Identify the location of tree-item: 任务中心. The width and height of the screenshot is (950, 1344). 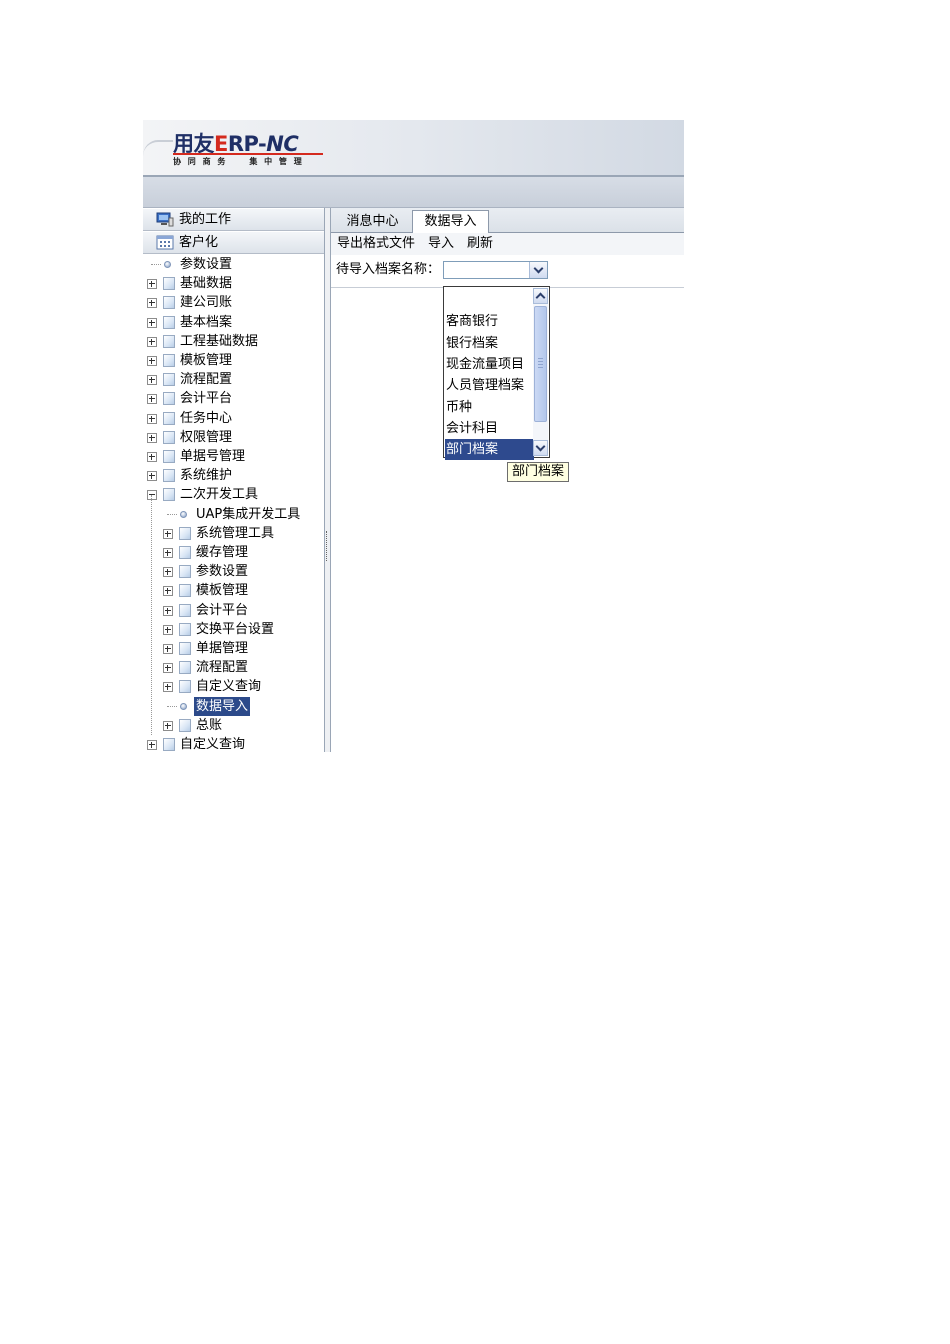
(233, 418).